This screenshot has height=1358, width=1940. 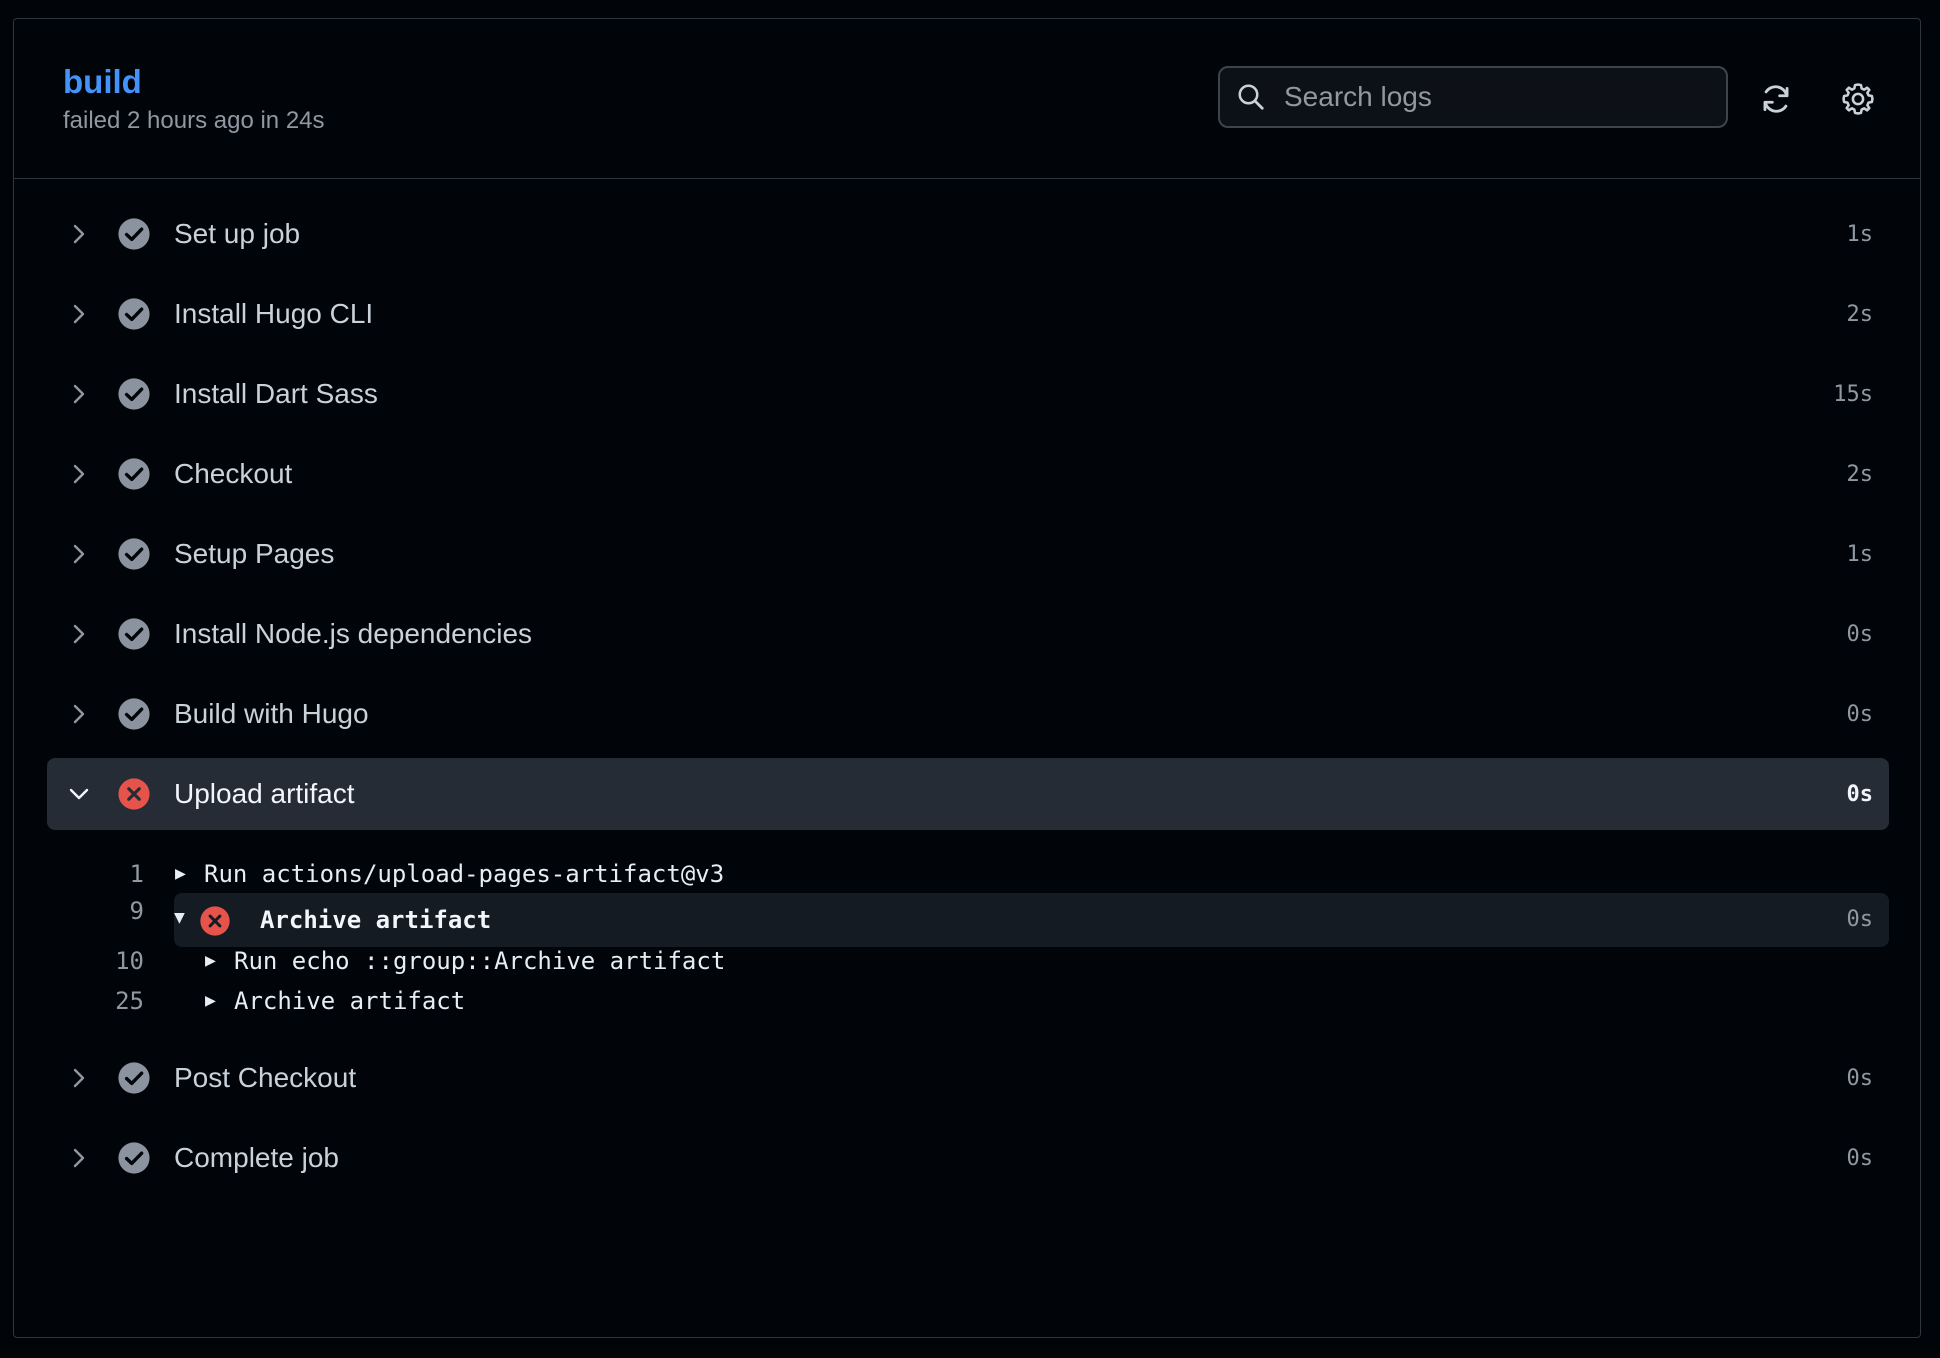 What do you see at coordinates (967, 959) in the screenshot?
I see `log-line: 10 ▶ Run echo ::group::Archive artifact` at bounding box center [967, 959].